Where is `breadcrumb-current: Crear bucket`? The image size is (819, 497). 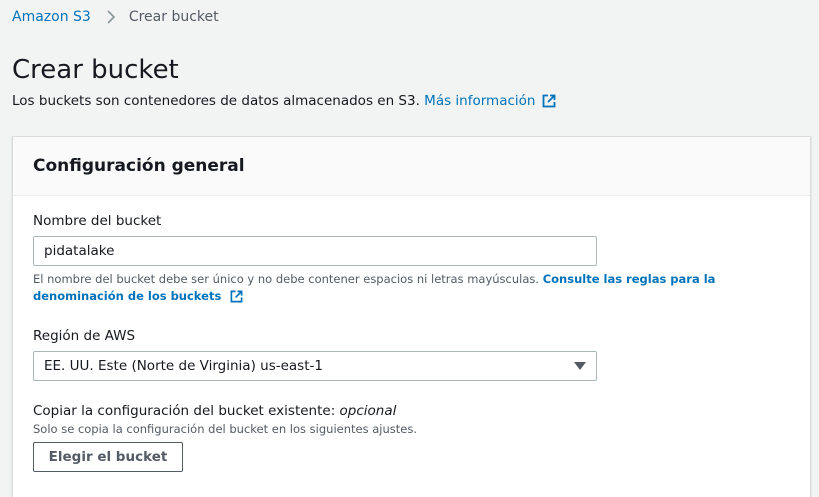
breadcrumb-current: Crear bucket is located at coordinates (173, 17).